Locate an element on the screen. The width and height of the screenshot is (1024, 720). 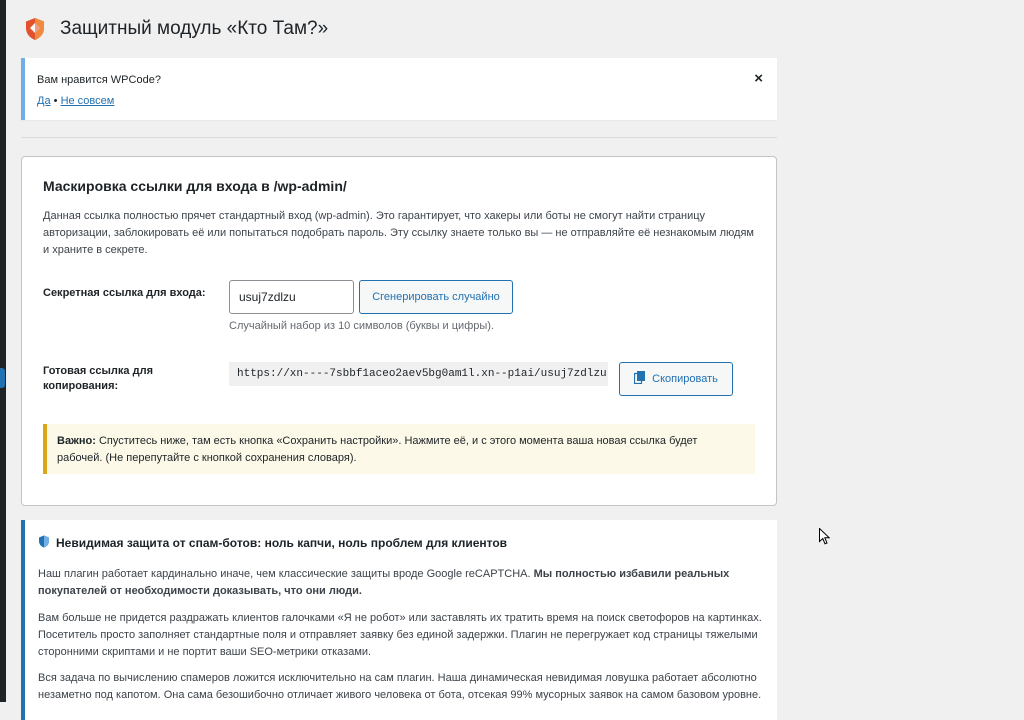
wpcode-feedback-notice: Вам нравится WPCode? Да • Не совсем × is located at coordinates (399, 89).